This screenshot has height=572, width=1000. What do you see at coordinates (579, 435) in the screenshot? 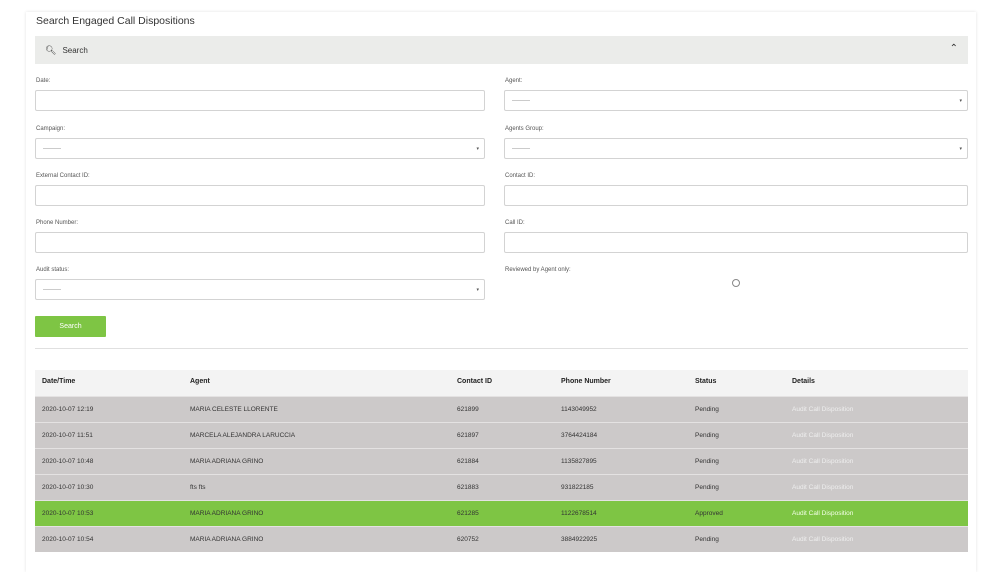
I see `cell-phone: 3764424184` at bounding box center [579, 435].